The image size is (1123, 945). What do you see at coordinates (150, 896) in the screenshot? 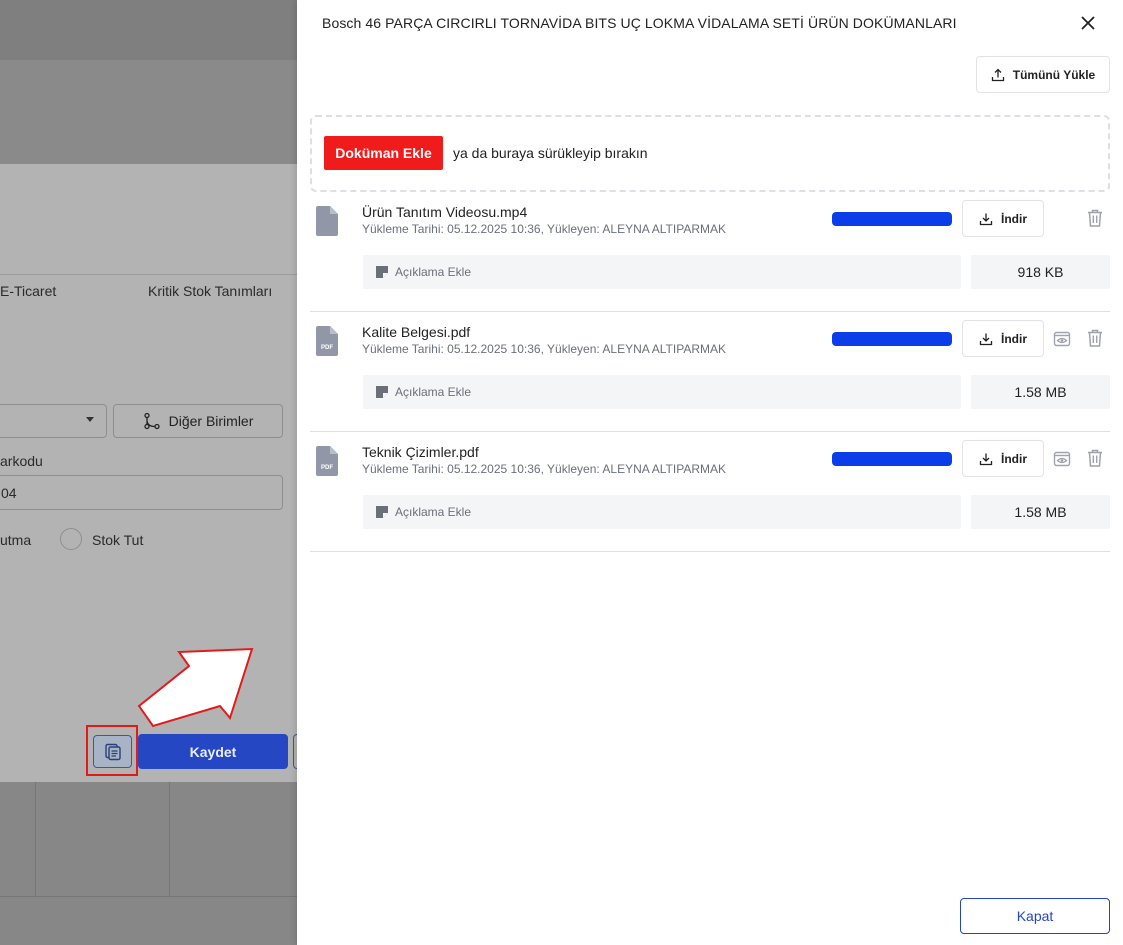
I see `table-row-divider` at bounding box center [150, 896].